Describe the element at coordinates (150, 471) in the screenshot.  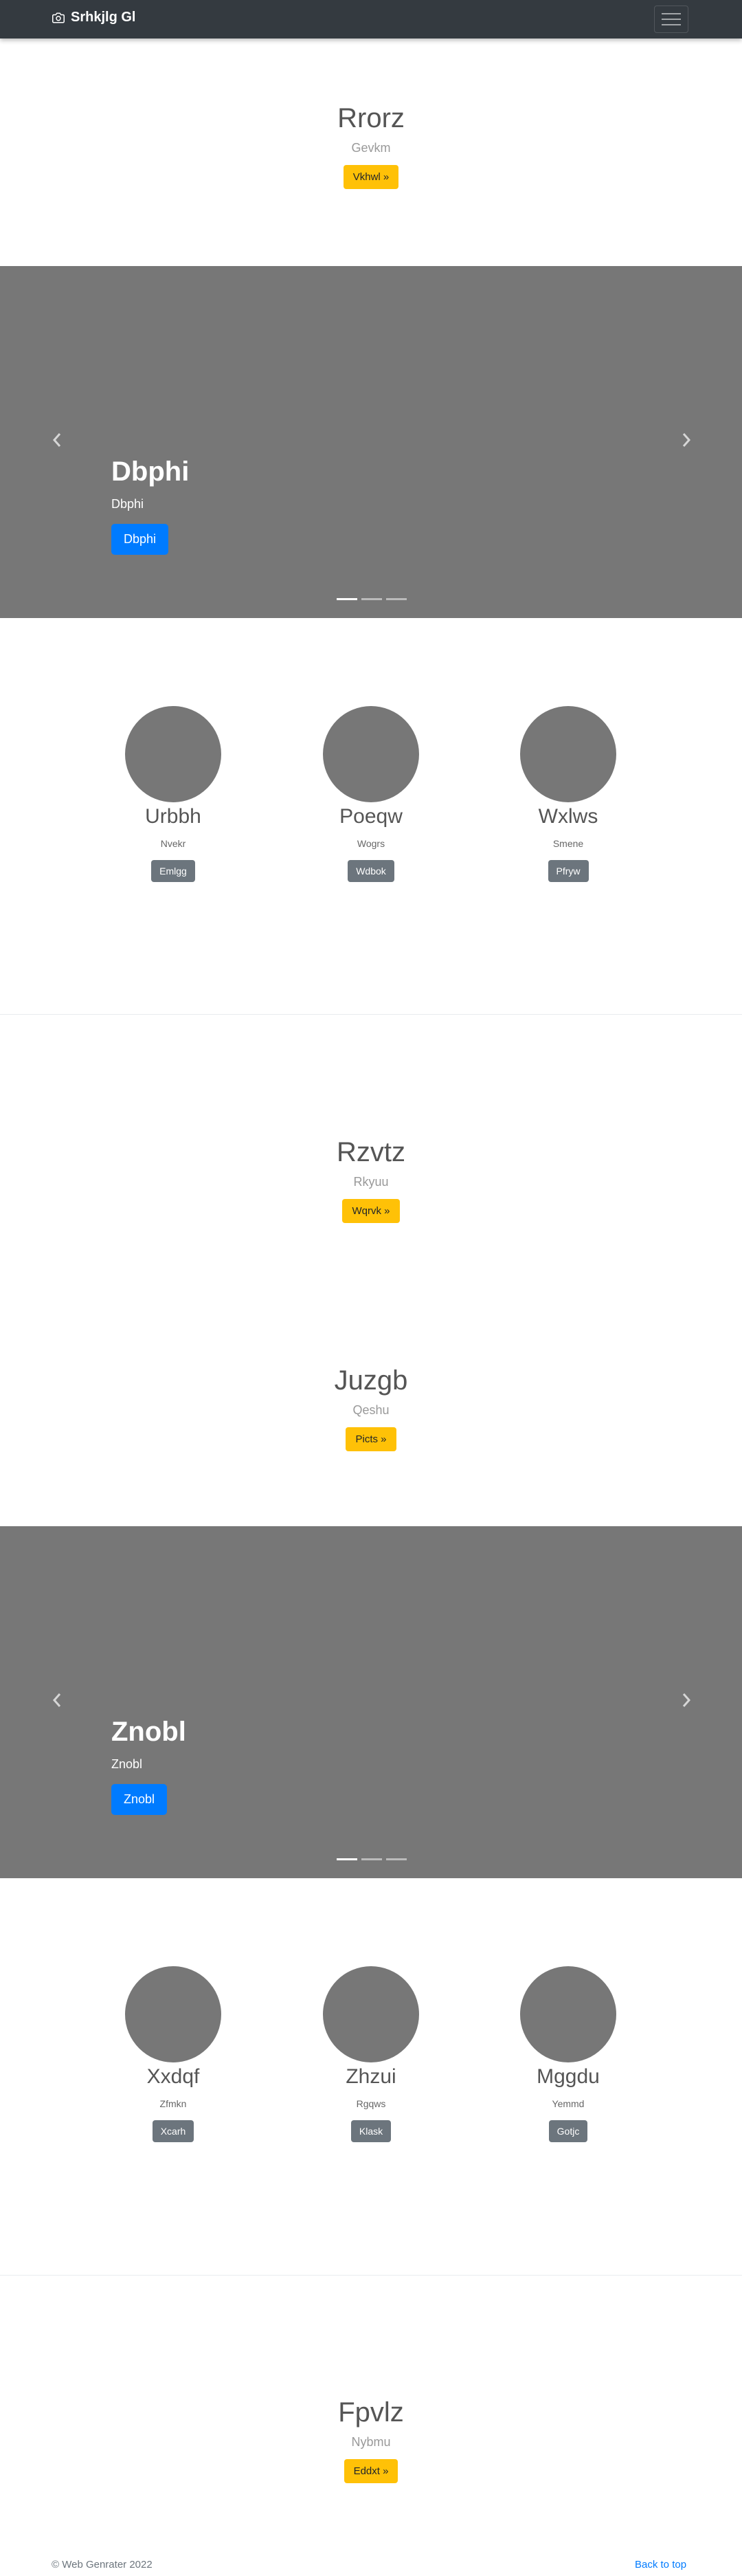
I see `carousel-title: Dbphi` at that location.